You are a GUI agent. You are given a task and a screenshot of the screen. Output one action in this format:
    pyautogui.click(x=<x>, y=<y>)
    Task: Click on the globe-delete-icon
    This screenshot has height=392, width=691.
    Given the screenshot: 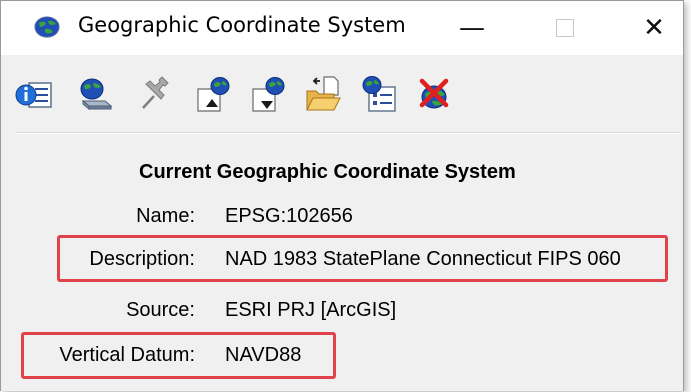 What is the action you would take?
    pyautogui.click(x=434, y=94)
    